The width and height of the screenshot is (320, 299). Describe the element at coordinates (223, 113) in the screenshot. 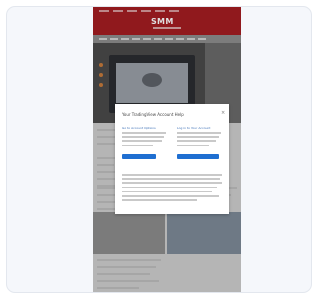

I see `close-icon: ×` at that location.